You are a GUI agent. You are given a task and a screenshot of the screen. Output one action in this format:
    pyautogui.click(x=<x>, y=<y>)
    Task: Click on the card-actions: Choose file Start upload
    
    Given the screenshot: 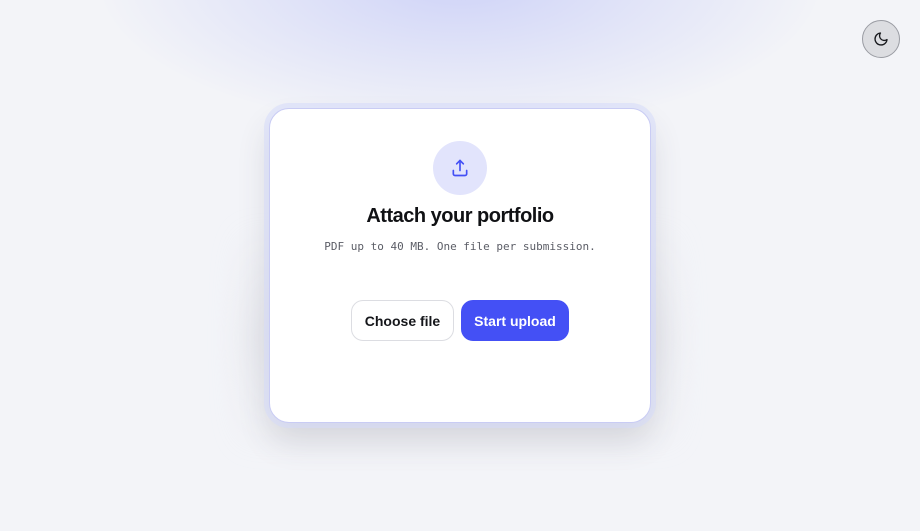 What is the action you would take?
    pyautogui.click(x=460, y=320)
    